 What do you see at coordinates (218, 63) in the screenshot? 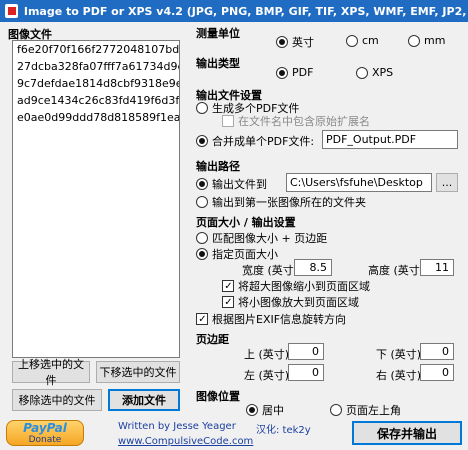
I see `output-type-title: 输出类型` at bounding box center [218, 63].